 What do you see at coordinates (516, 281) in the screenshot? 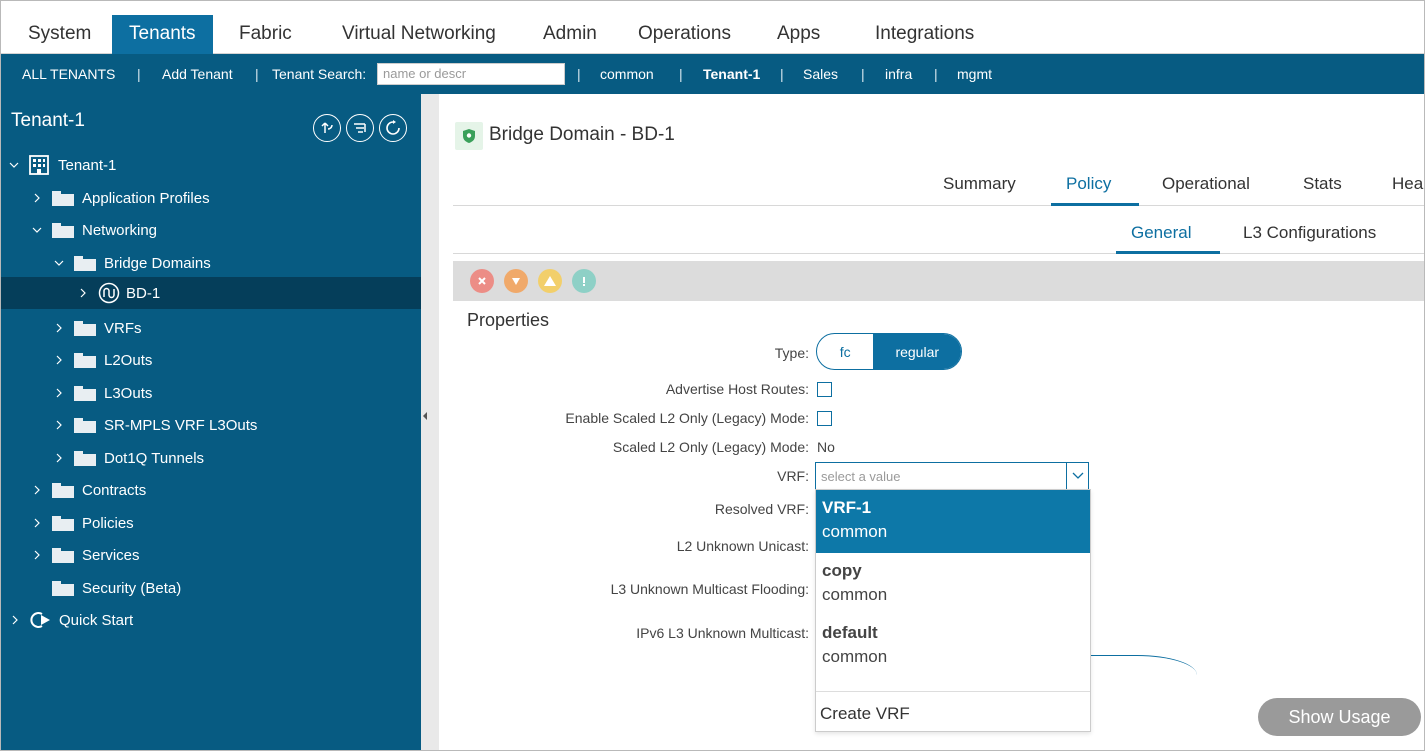
I see `major-fault-icon` at bounding box center [516, 281].